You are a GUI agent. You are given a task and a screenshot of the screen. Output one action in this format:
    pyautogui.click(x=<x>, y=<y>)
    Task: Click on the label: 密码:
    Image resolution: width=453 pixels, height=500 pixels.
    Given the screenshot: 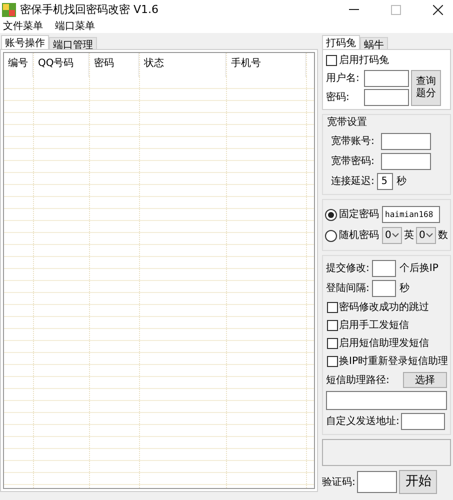 What is the action you would take?
    pyautogui.click(x=338, y=97)
    